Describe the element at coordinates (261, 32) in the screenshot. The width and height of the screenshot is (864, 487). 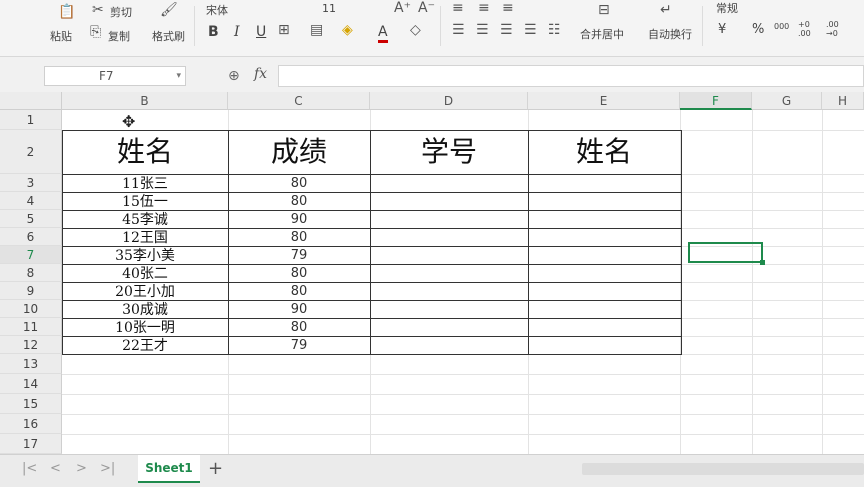
I see `underline-button: U` at that location.